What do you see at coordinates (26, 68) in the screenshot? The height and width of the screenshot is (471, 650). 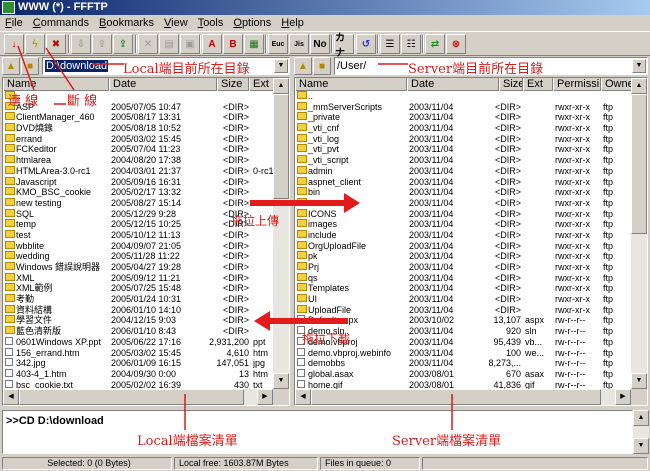 I see `connect-pointer-line` at bounding box center [26, 68].